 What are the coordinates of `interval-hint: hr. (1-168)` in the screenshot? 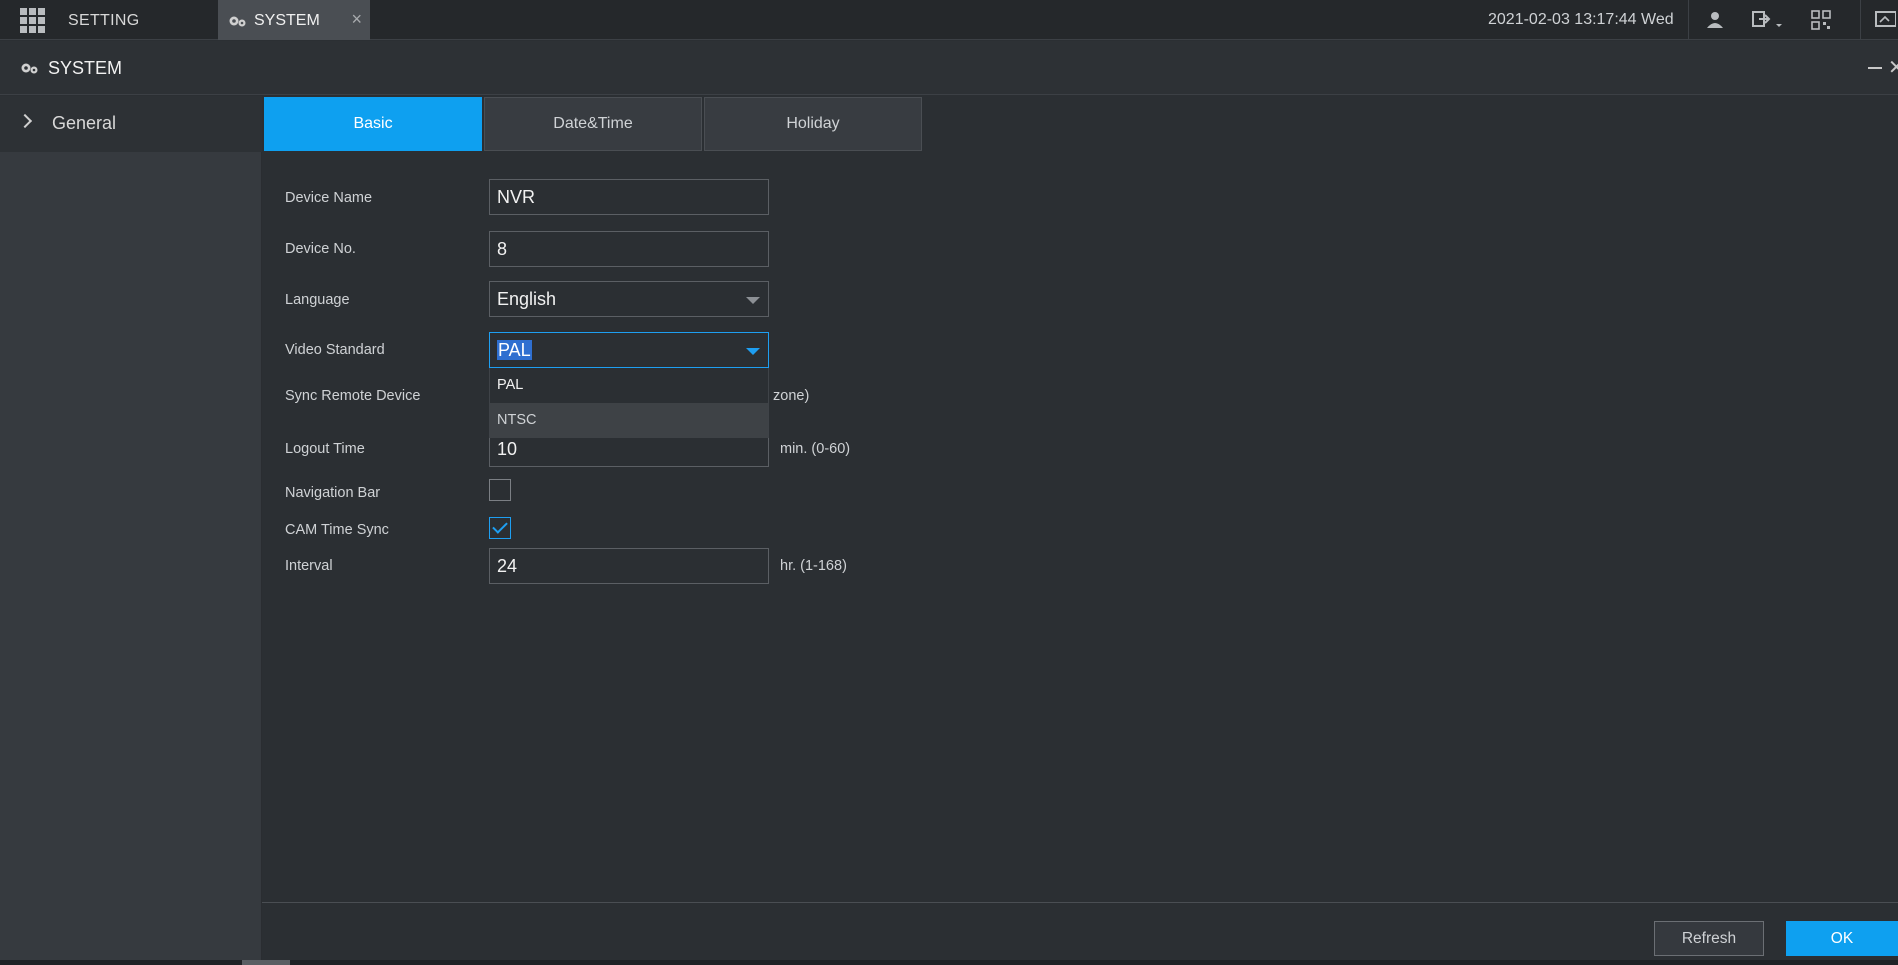 It's located at (813, 566).